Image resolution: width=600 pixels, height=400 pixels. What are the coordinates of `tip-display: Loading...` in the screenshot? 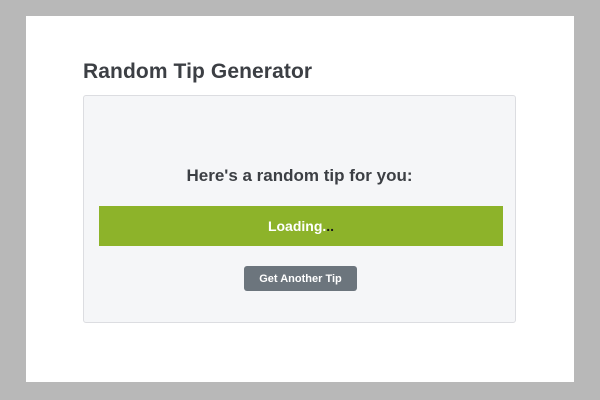 It's located at (301, 226).